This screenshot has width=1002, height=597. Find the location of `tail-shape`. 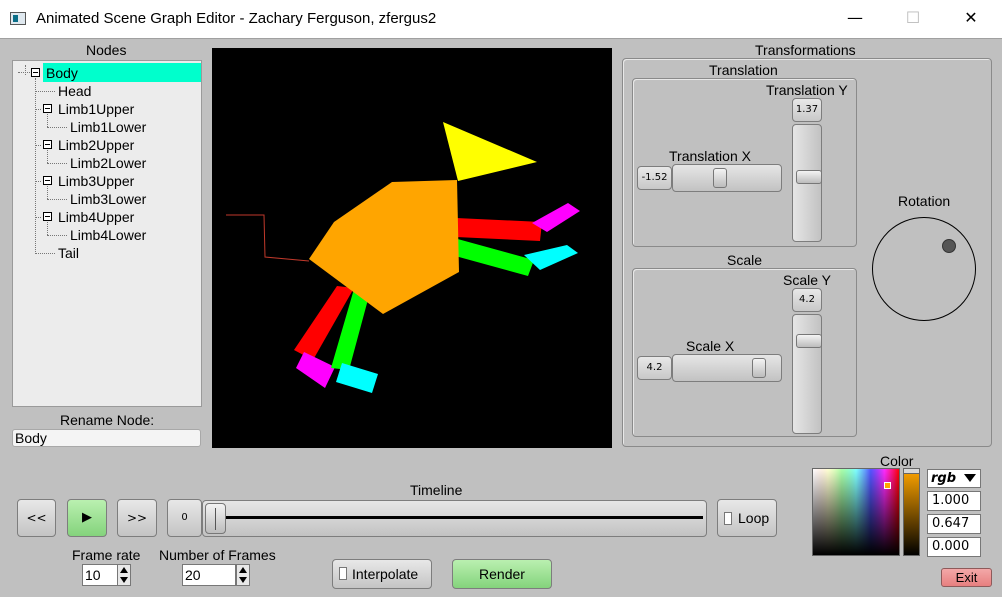

tail-shape is located at coordinates (268, 238).